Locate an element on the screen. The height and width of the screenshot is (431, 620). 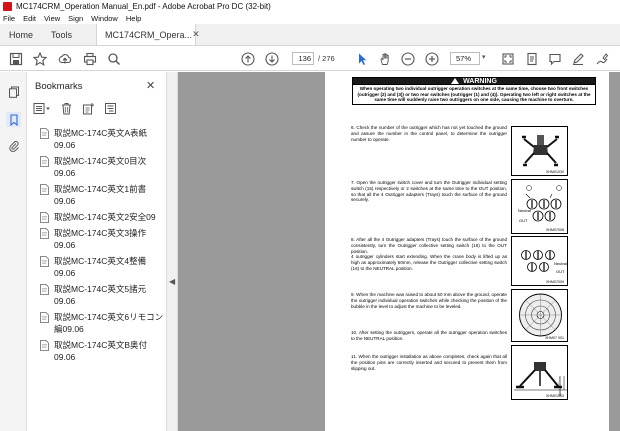
menu-bar: File Edit View Sign Window Help is located at coordinates (310, 18).